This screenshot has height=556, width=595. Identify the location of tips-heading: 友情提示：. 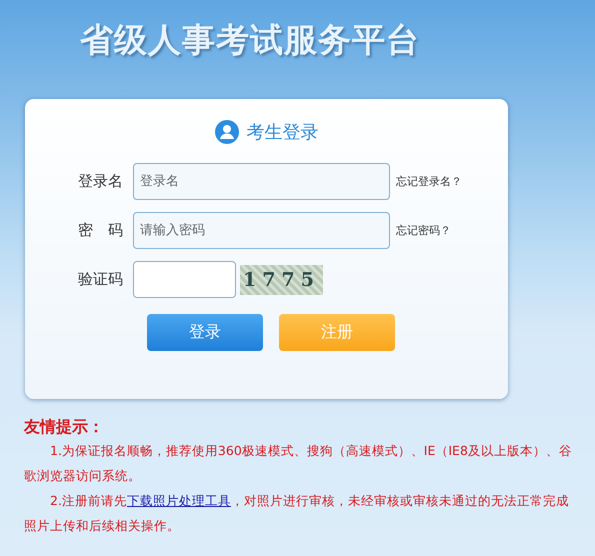
(64, 427).